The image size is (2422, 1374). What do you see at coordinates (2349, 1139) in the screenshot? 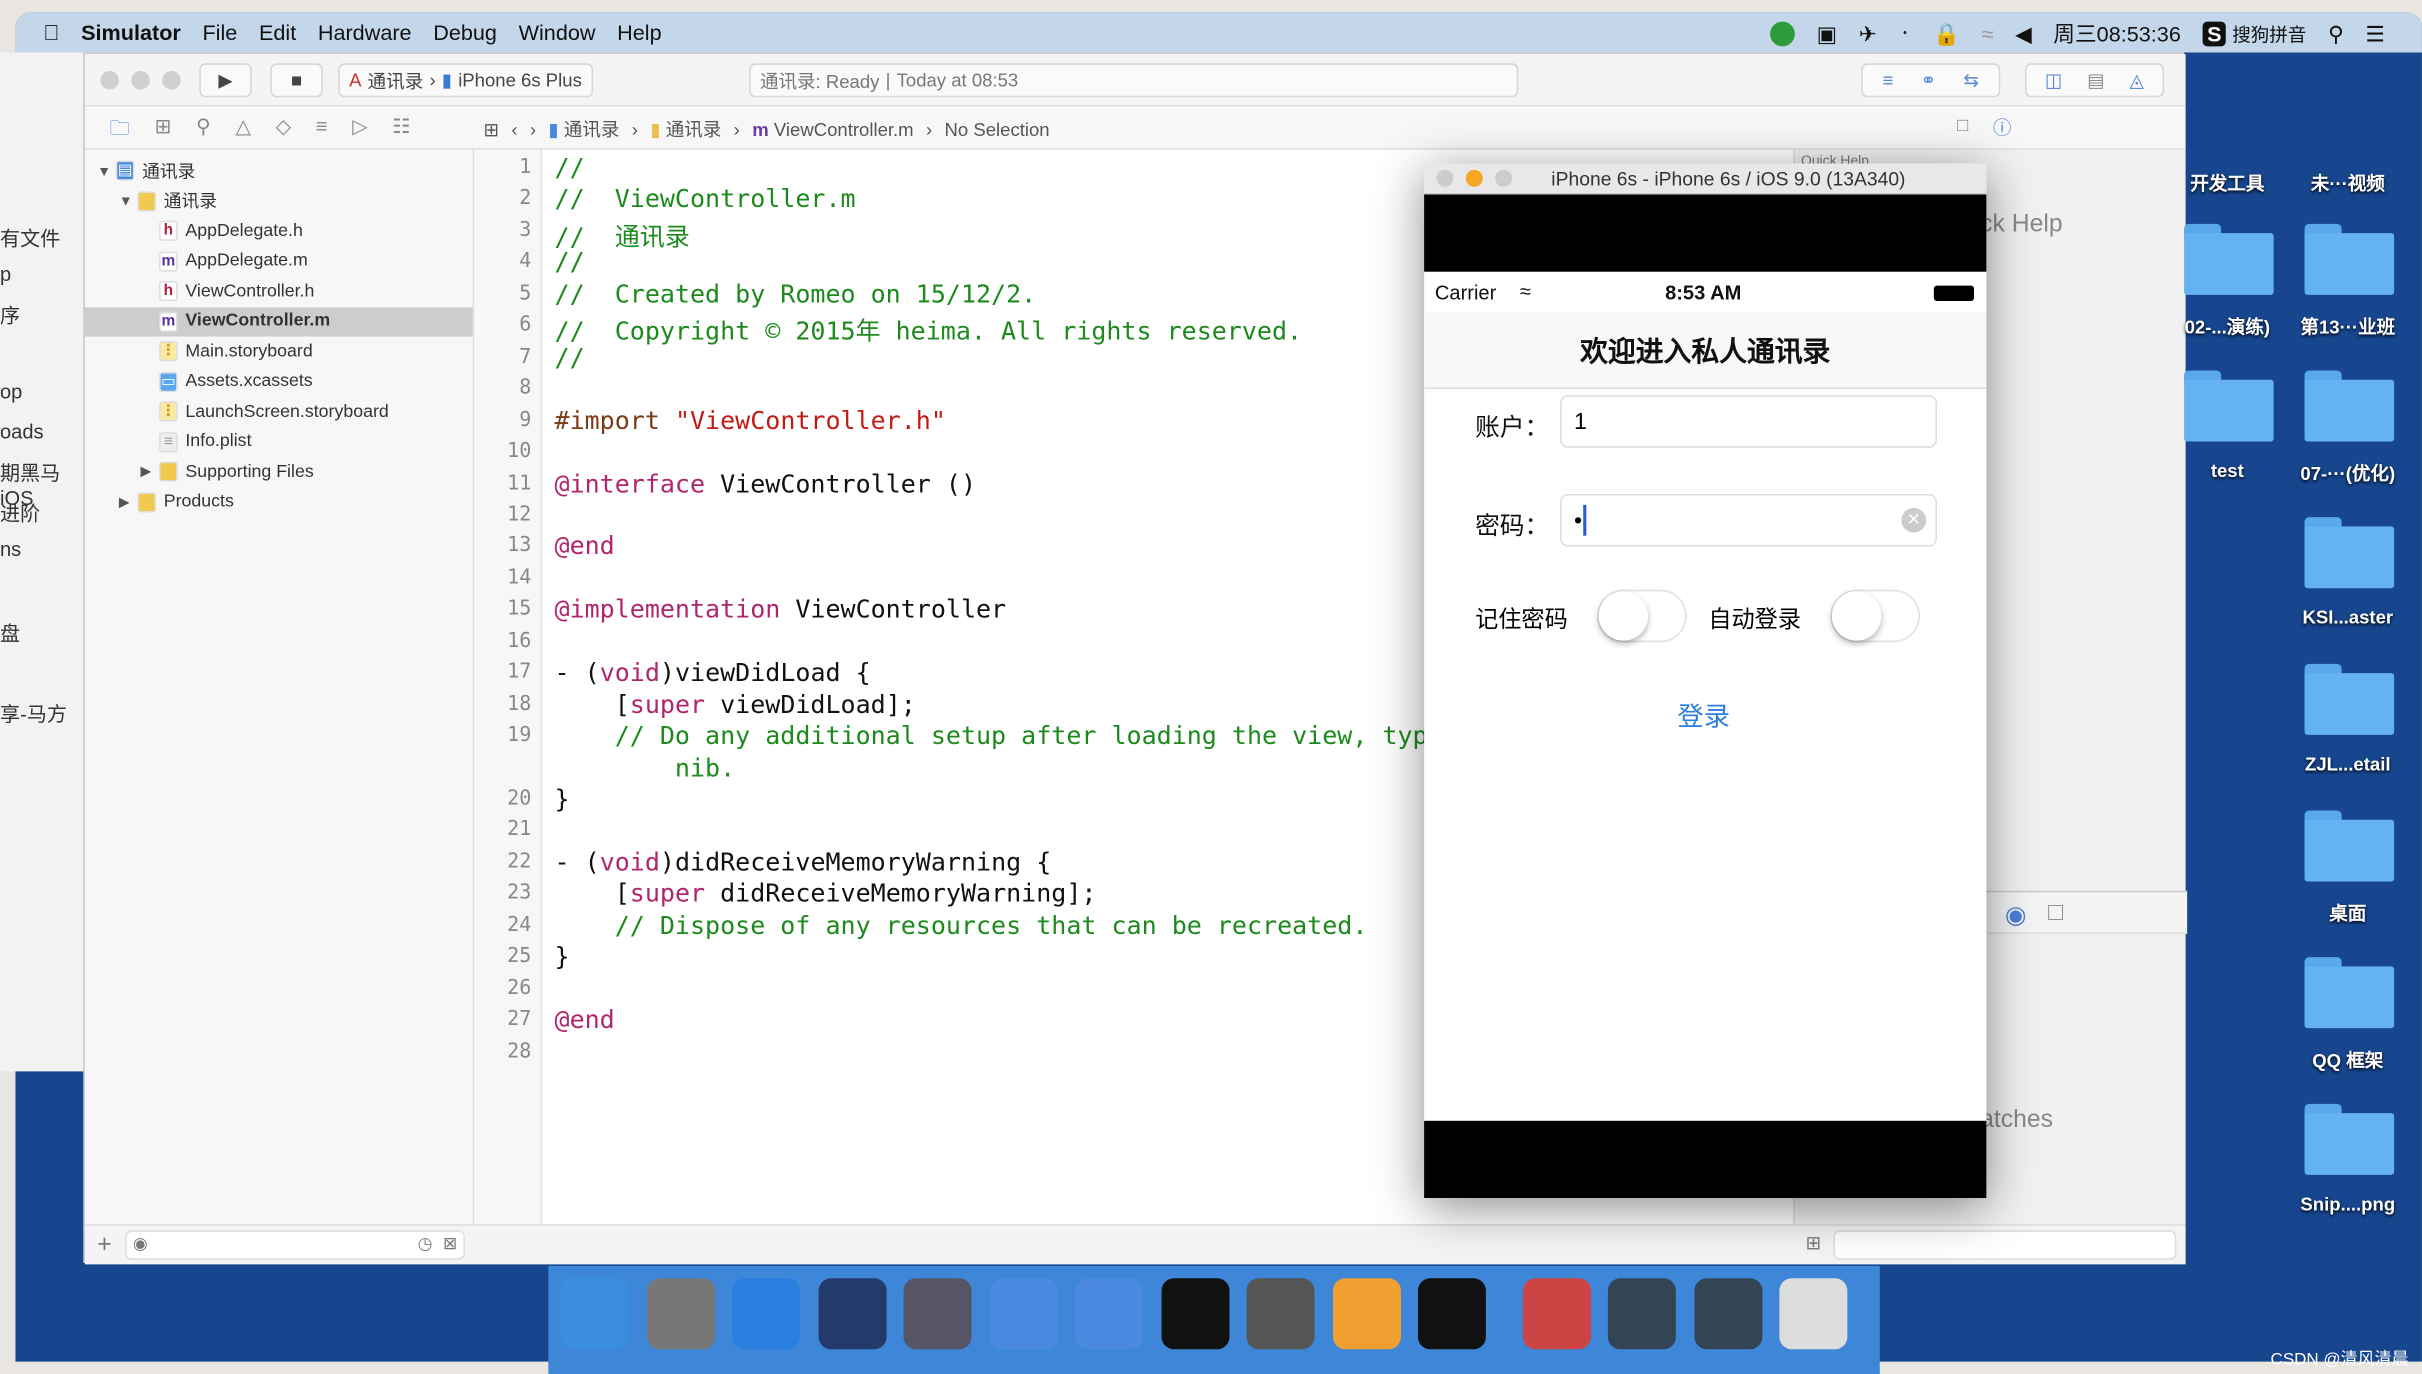
I see `image-file-icon` at bounding box center [2349, 1139].